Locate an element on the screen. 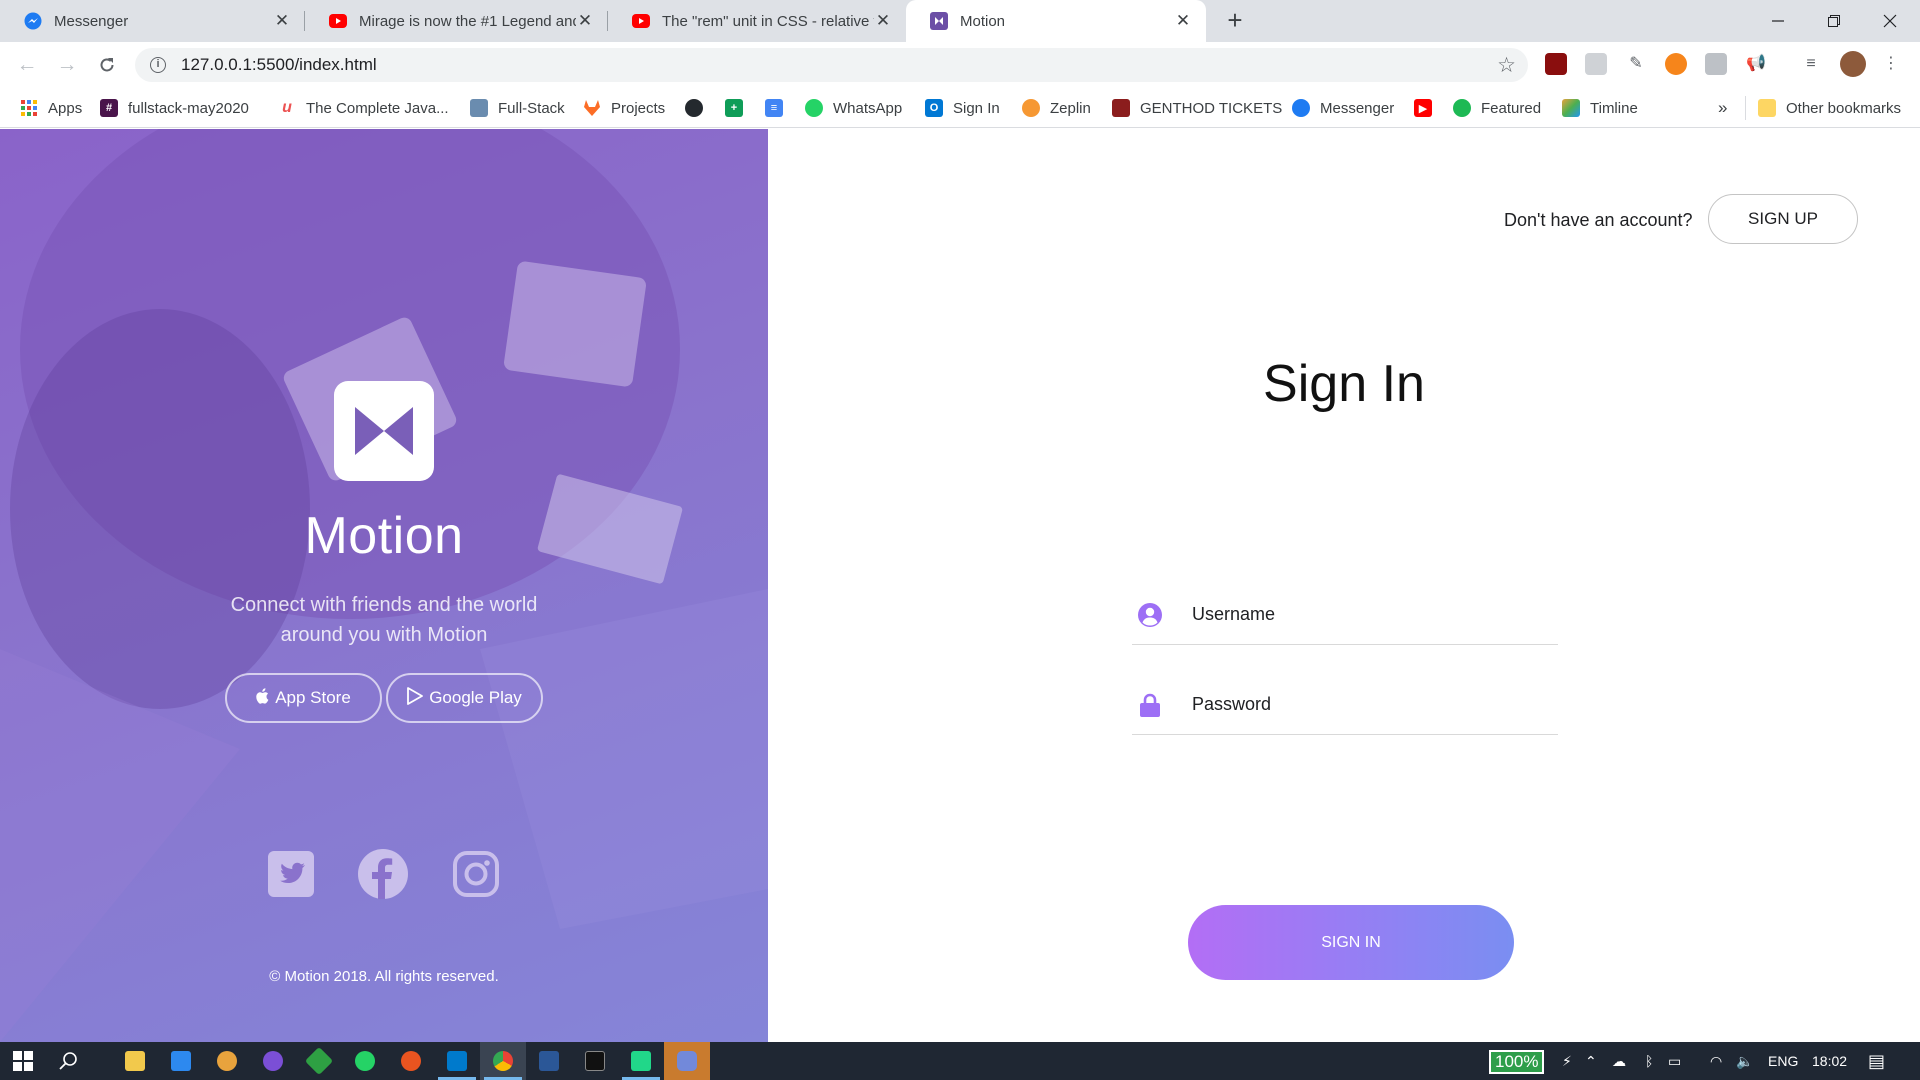  battery-icon: ▭ is located at coordinates (1674, 1061).